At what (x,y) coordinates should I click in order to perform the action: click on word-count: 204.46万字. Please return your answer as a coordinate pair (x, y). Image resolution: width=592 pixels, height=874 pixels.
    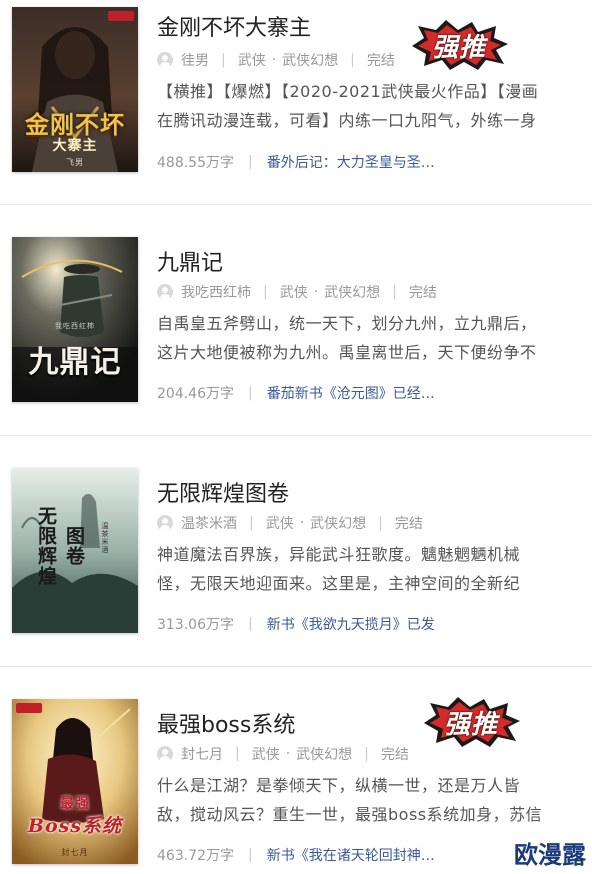
    Looking at the image, I should click on (195, 394).